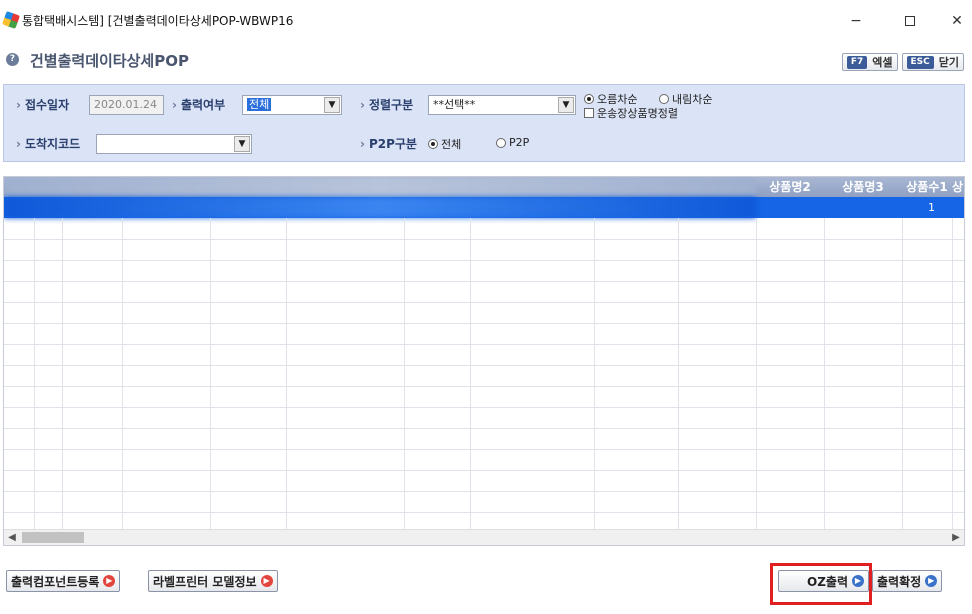 This screenshot has height=614, width=972. I want to click on window-title: 통합택배시스템] [건별출력데이타상세POP-WBWP16, so click(158, 20).